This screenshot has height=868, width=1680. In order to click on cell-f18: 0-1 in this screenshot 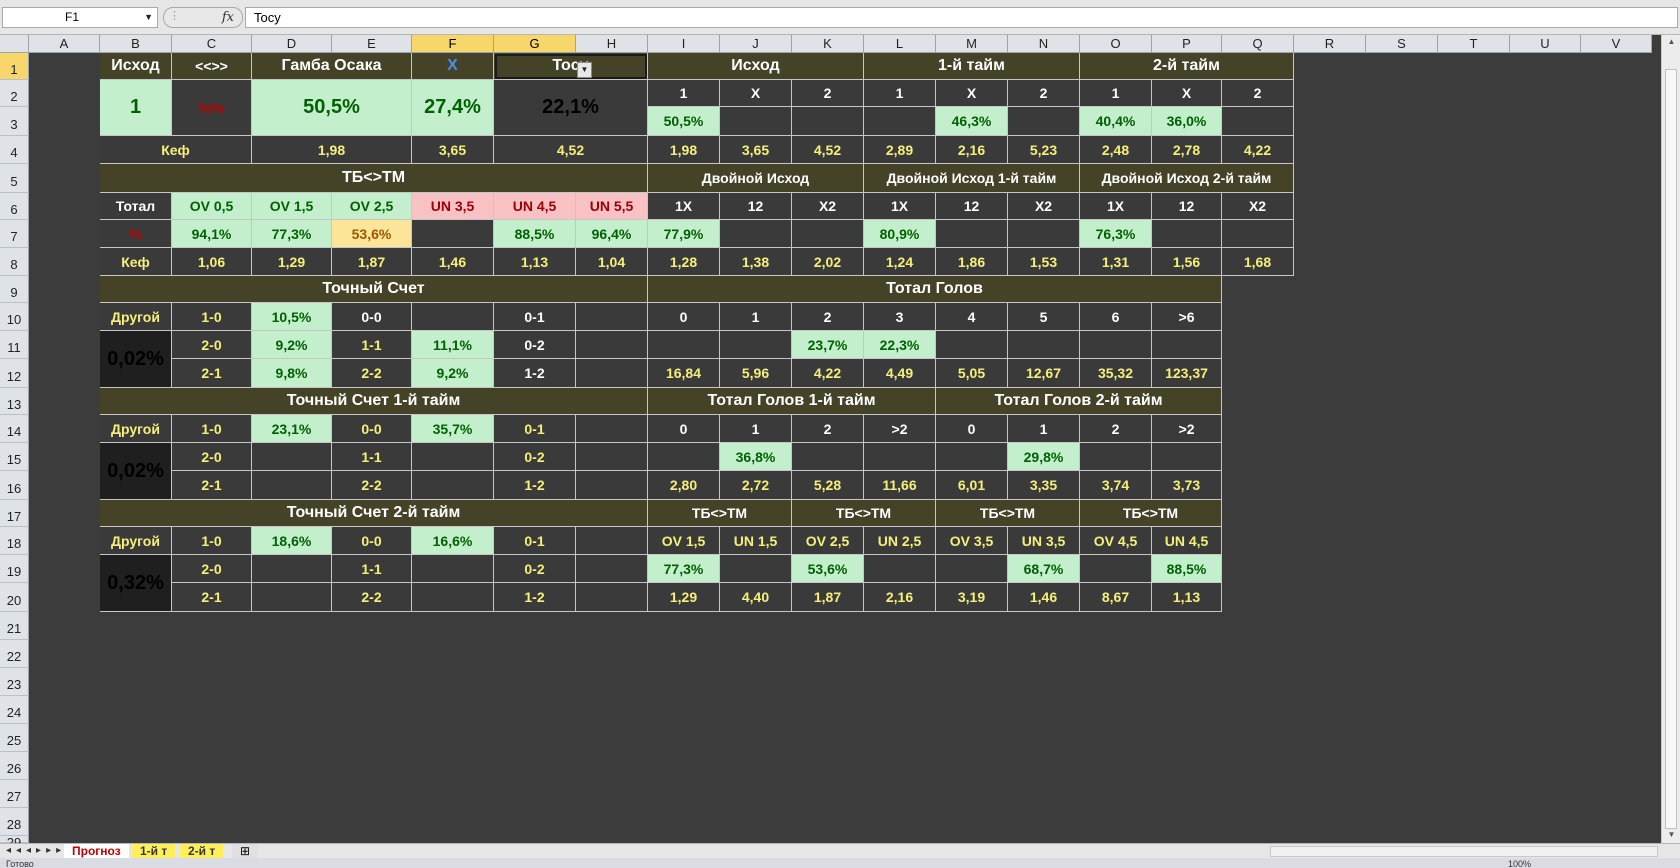, I will do `click(535, 541)`.